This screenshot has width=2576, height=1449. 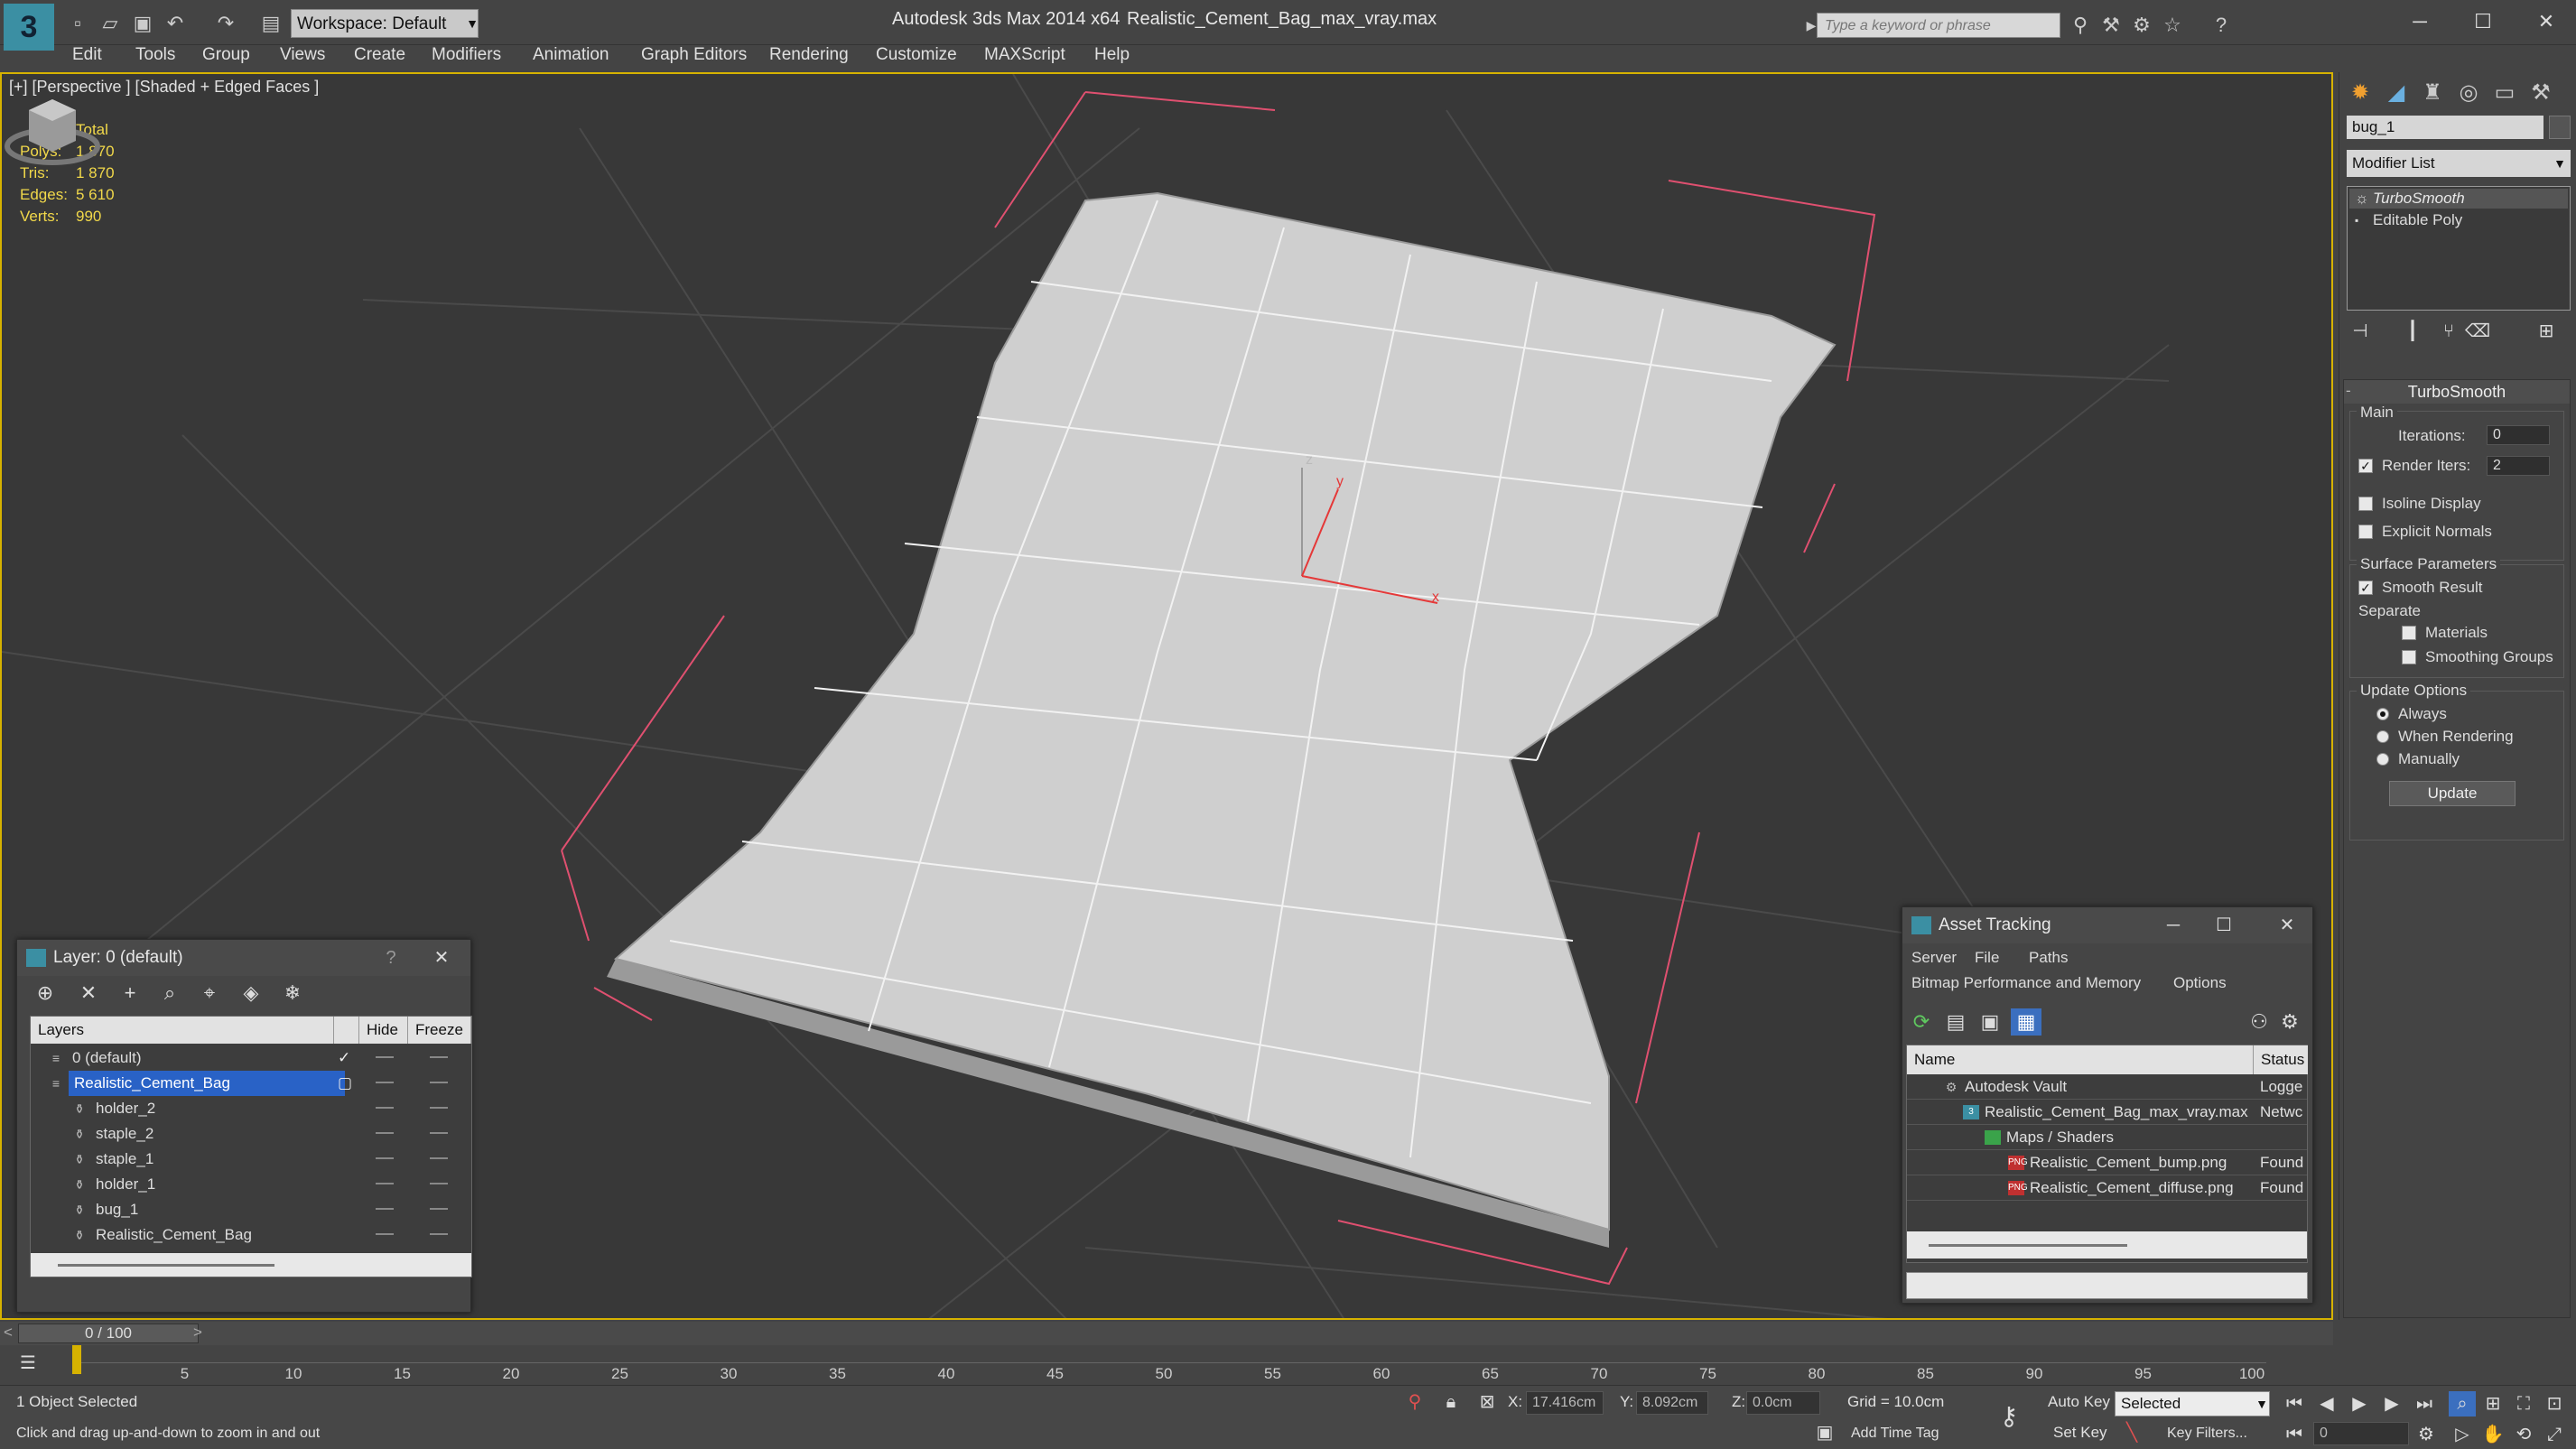 I want to click on favorites-star-icon: ☆, so click(x=2172, y=25).